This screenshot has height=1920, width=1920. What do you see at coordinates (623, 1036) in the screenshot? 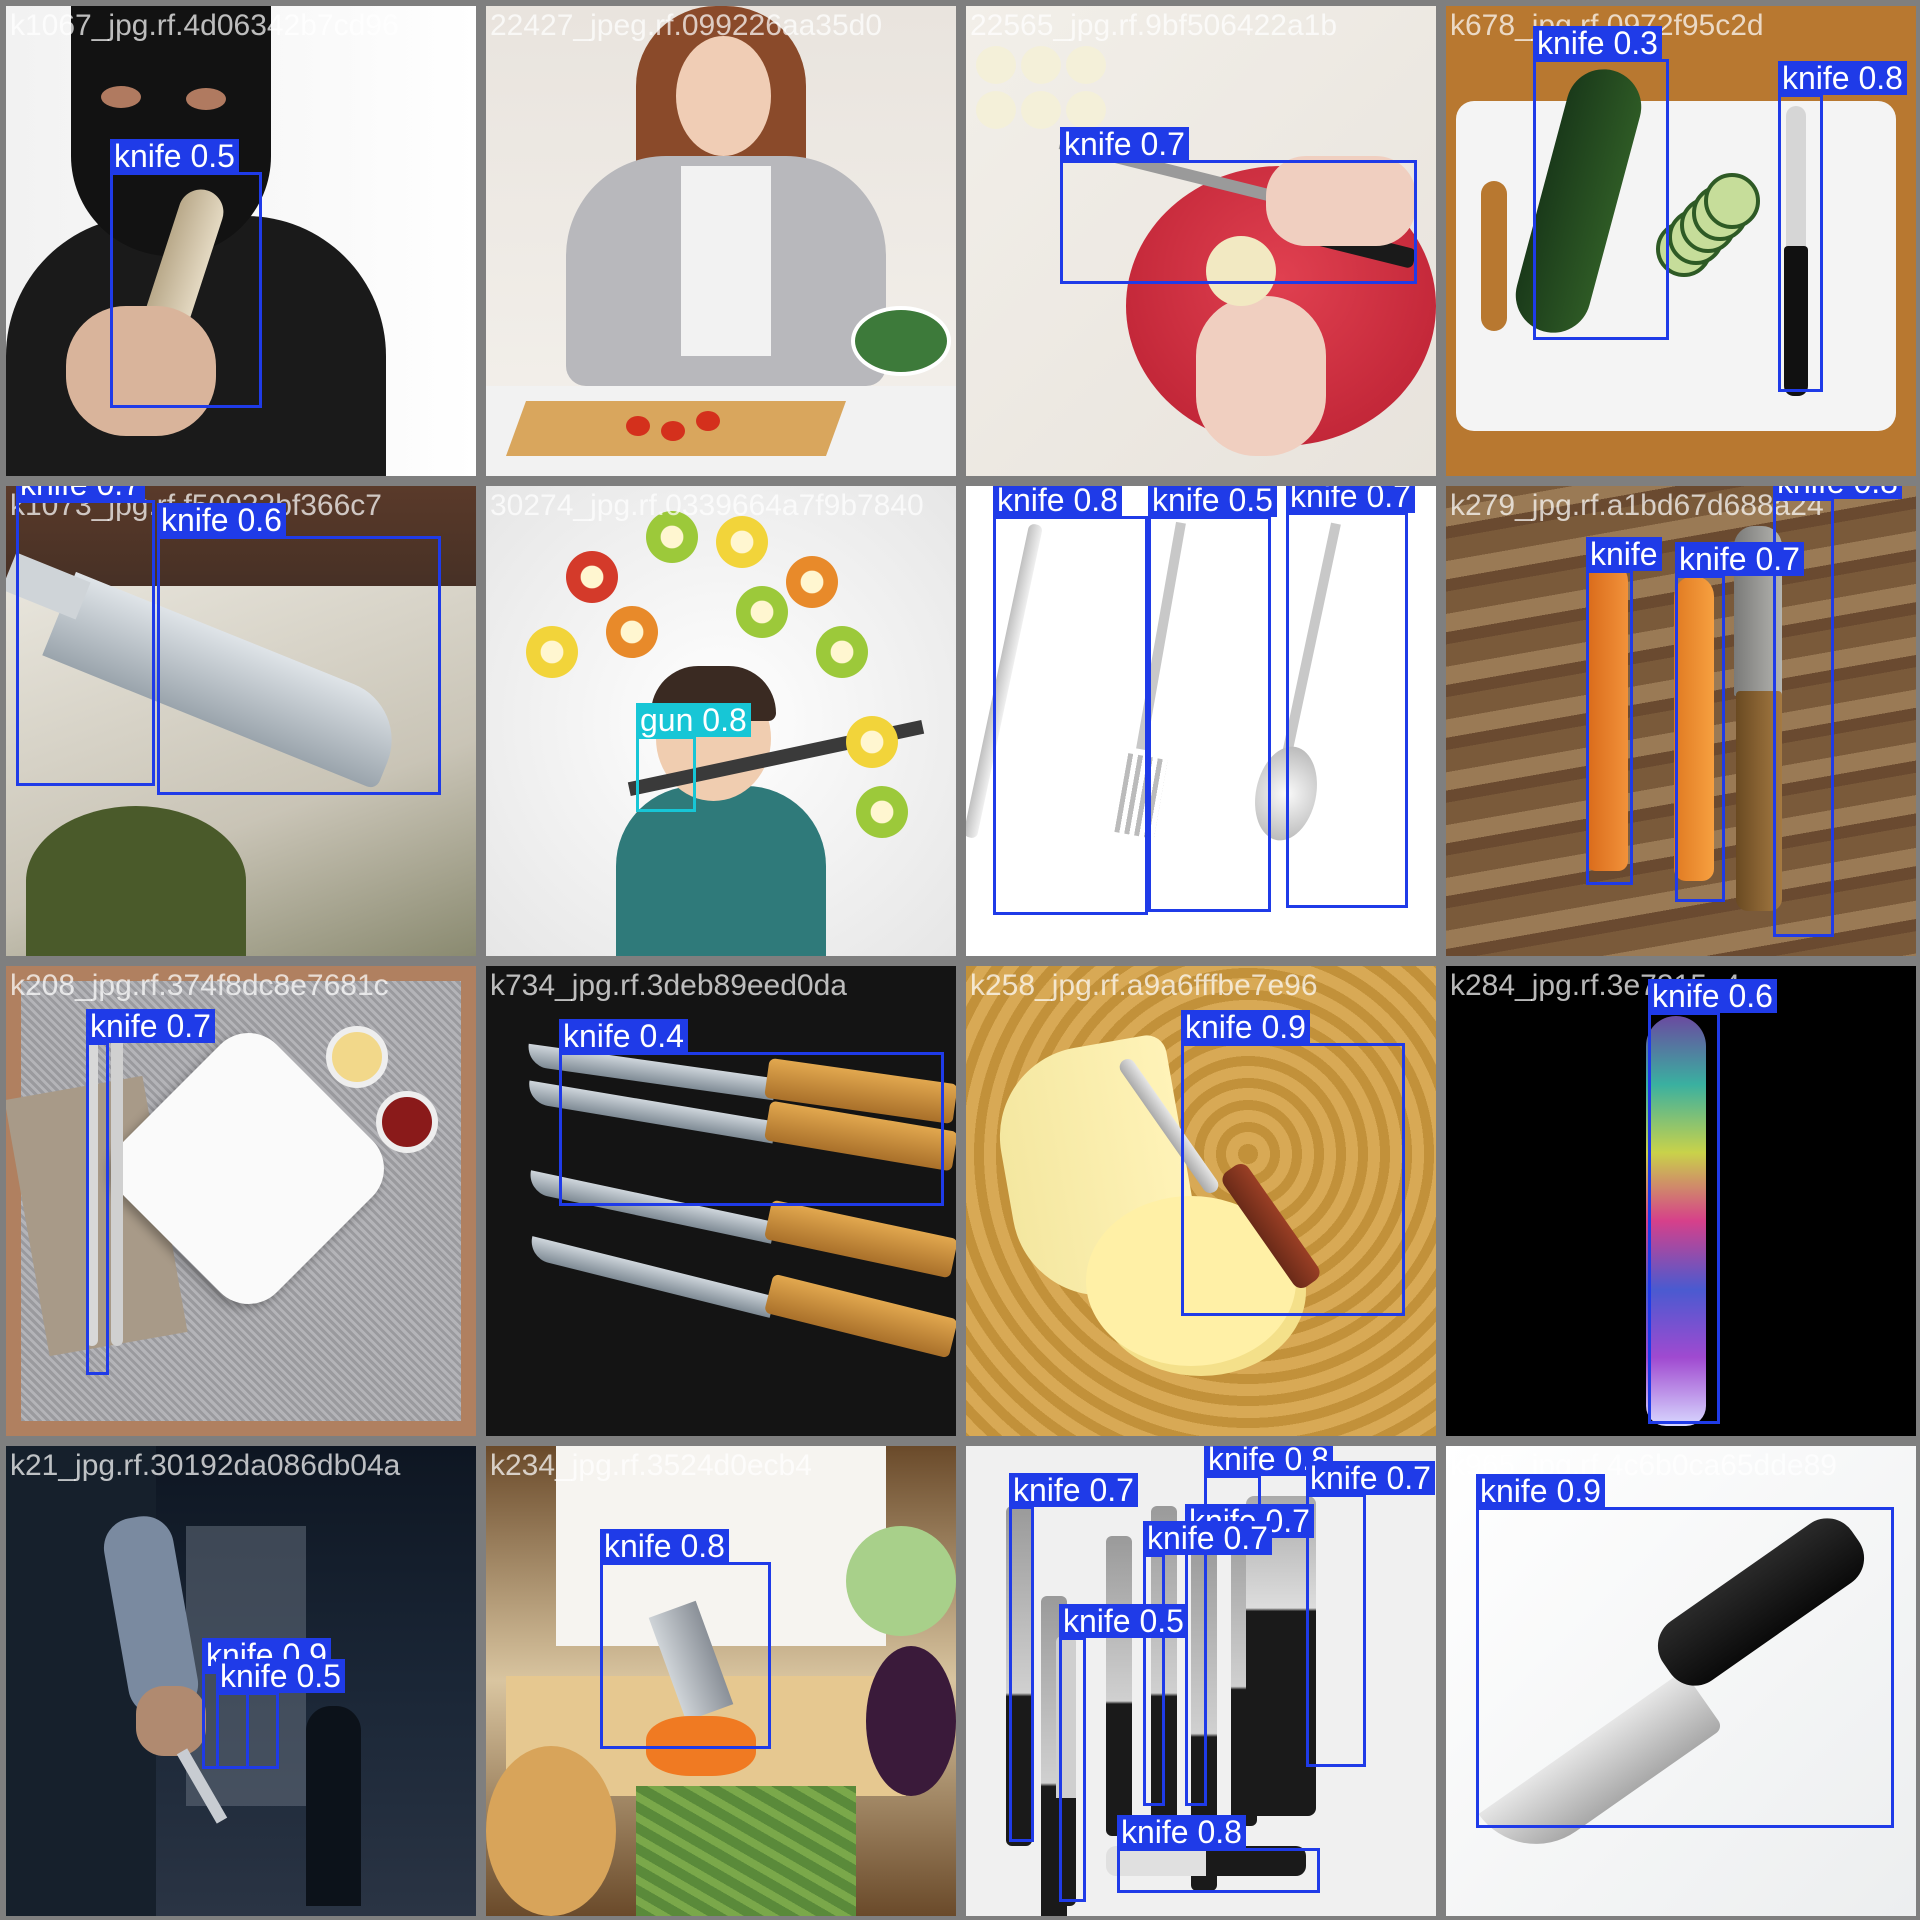
I see `detection-label: knife 0.4` at bounding box center [623, 1036].